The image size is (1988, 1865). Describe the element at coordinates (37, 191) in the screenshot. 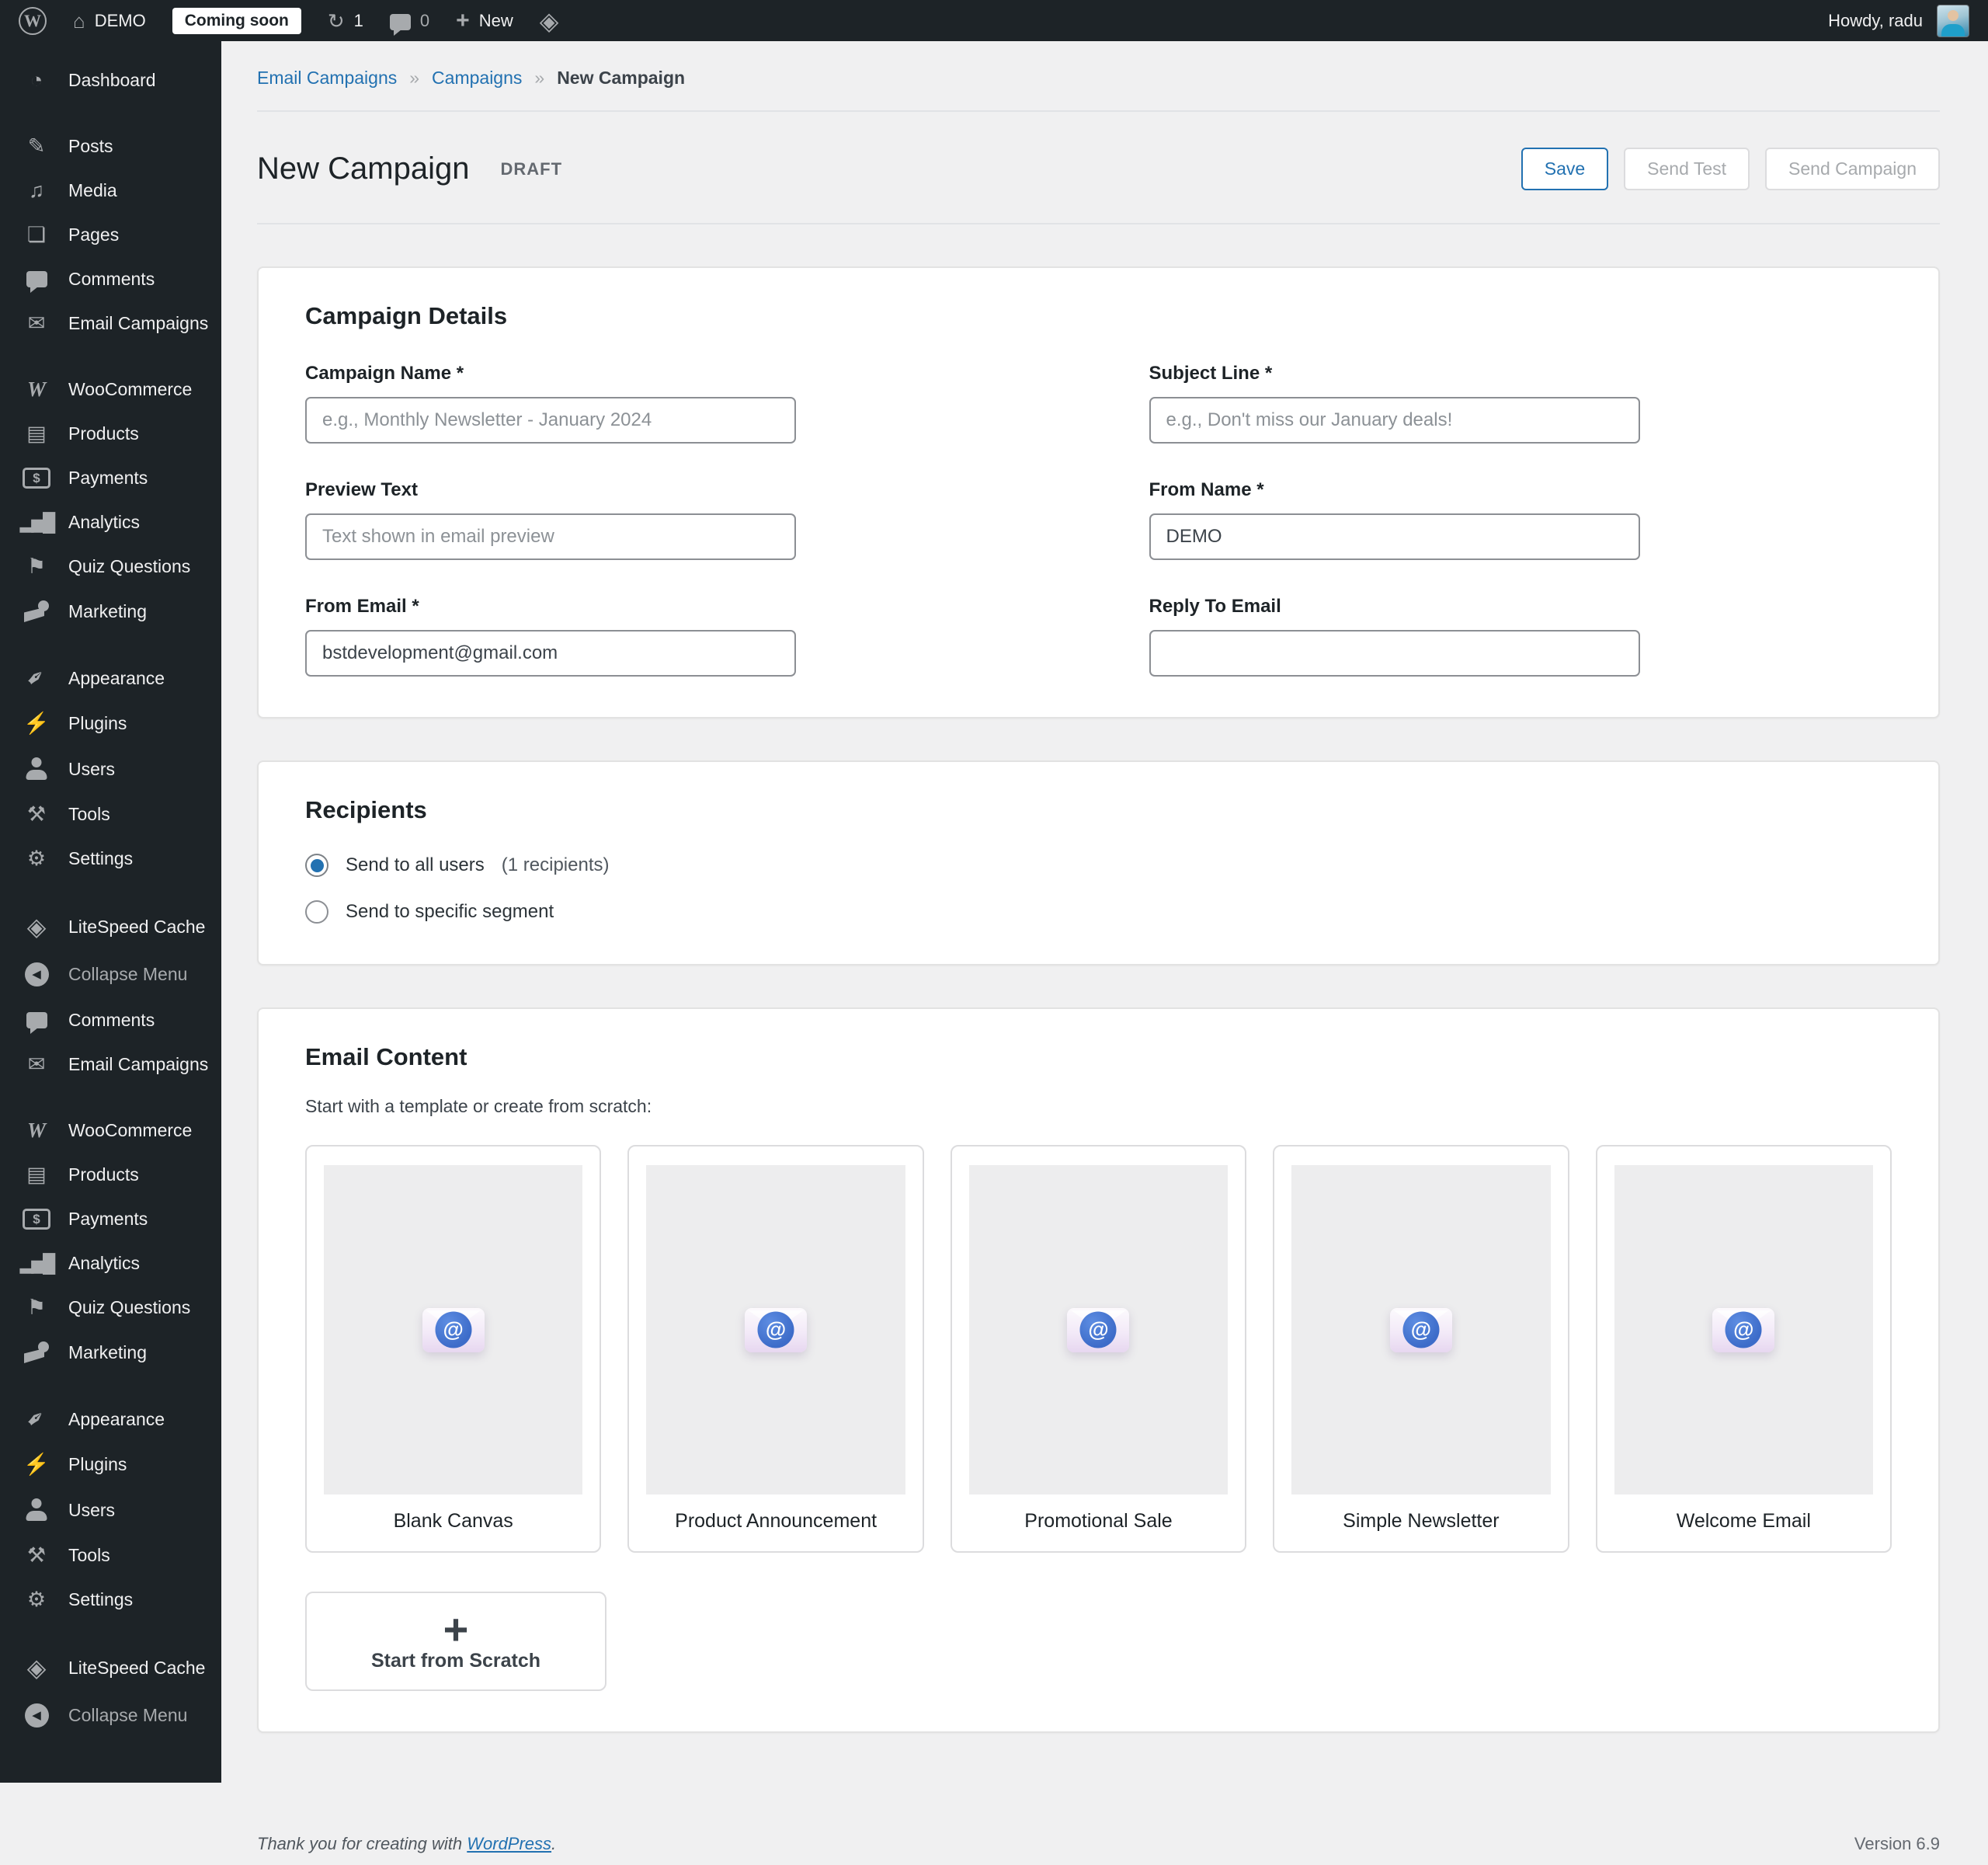

I see `media-icon: ♫` at that location.